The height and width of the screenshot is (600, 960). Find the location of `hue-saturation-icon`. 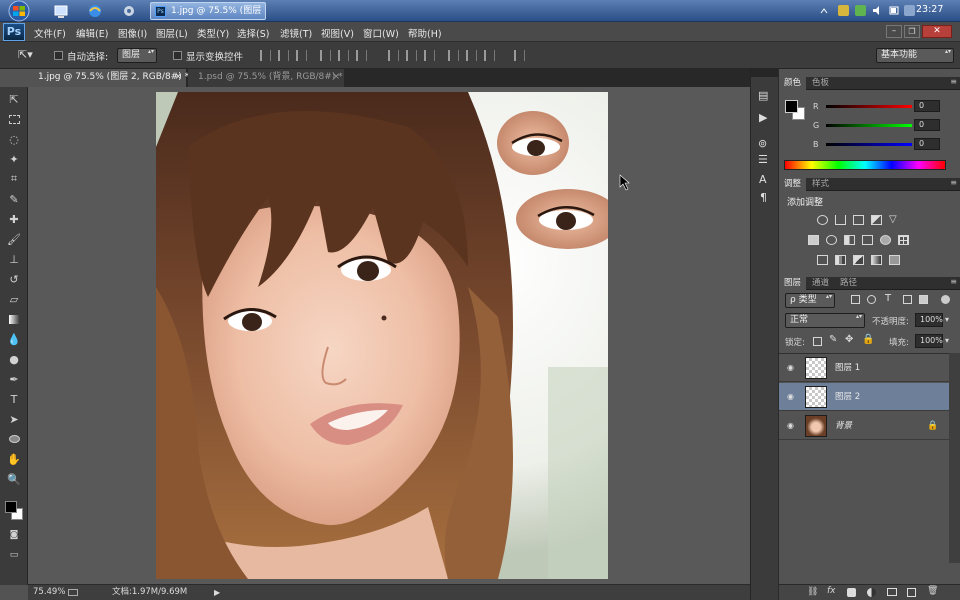

hue-saturation-icon is located at coordinates (813, 240).